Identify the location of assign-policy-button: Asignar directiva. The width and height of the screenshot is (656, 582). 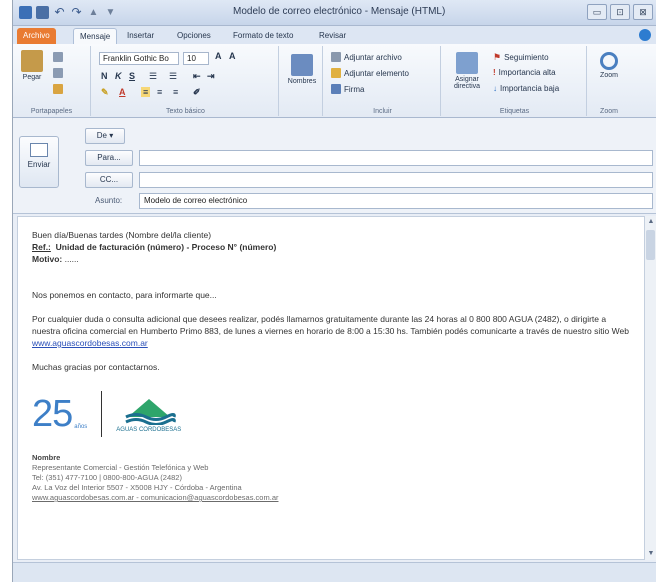
(467, 71).